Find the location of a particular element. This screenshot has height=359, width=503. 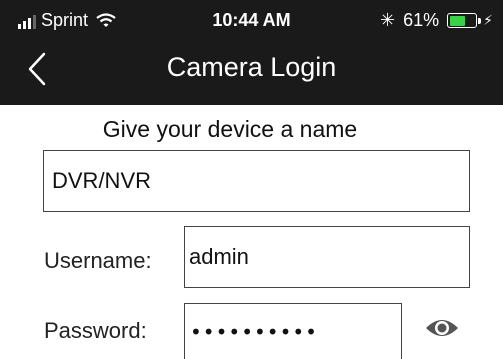

status-right: ✳ 61% ⚡ is located at coordinates (436, 20).